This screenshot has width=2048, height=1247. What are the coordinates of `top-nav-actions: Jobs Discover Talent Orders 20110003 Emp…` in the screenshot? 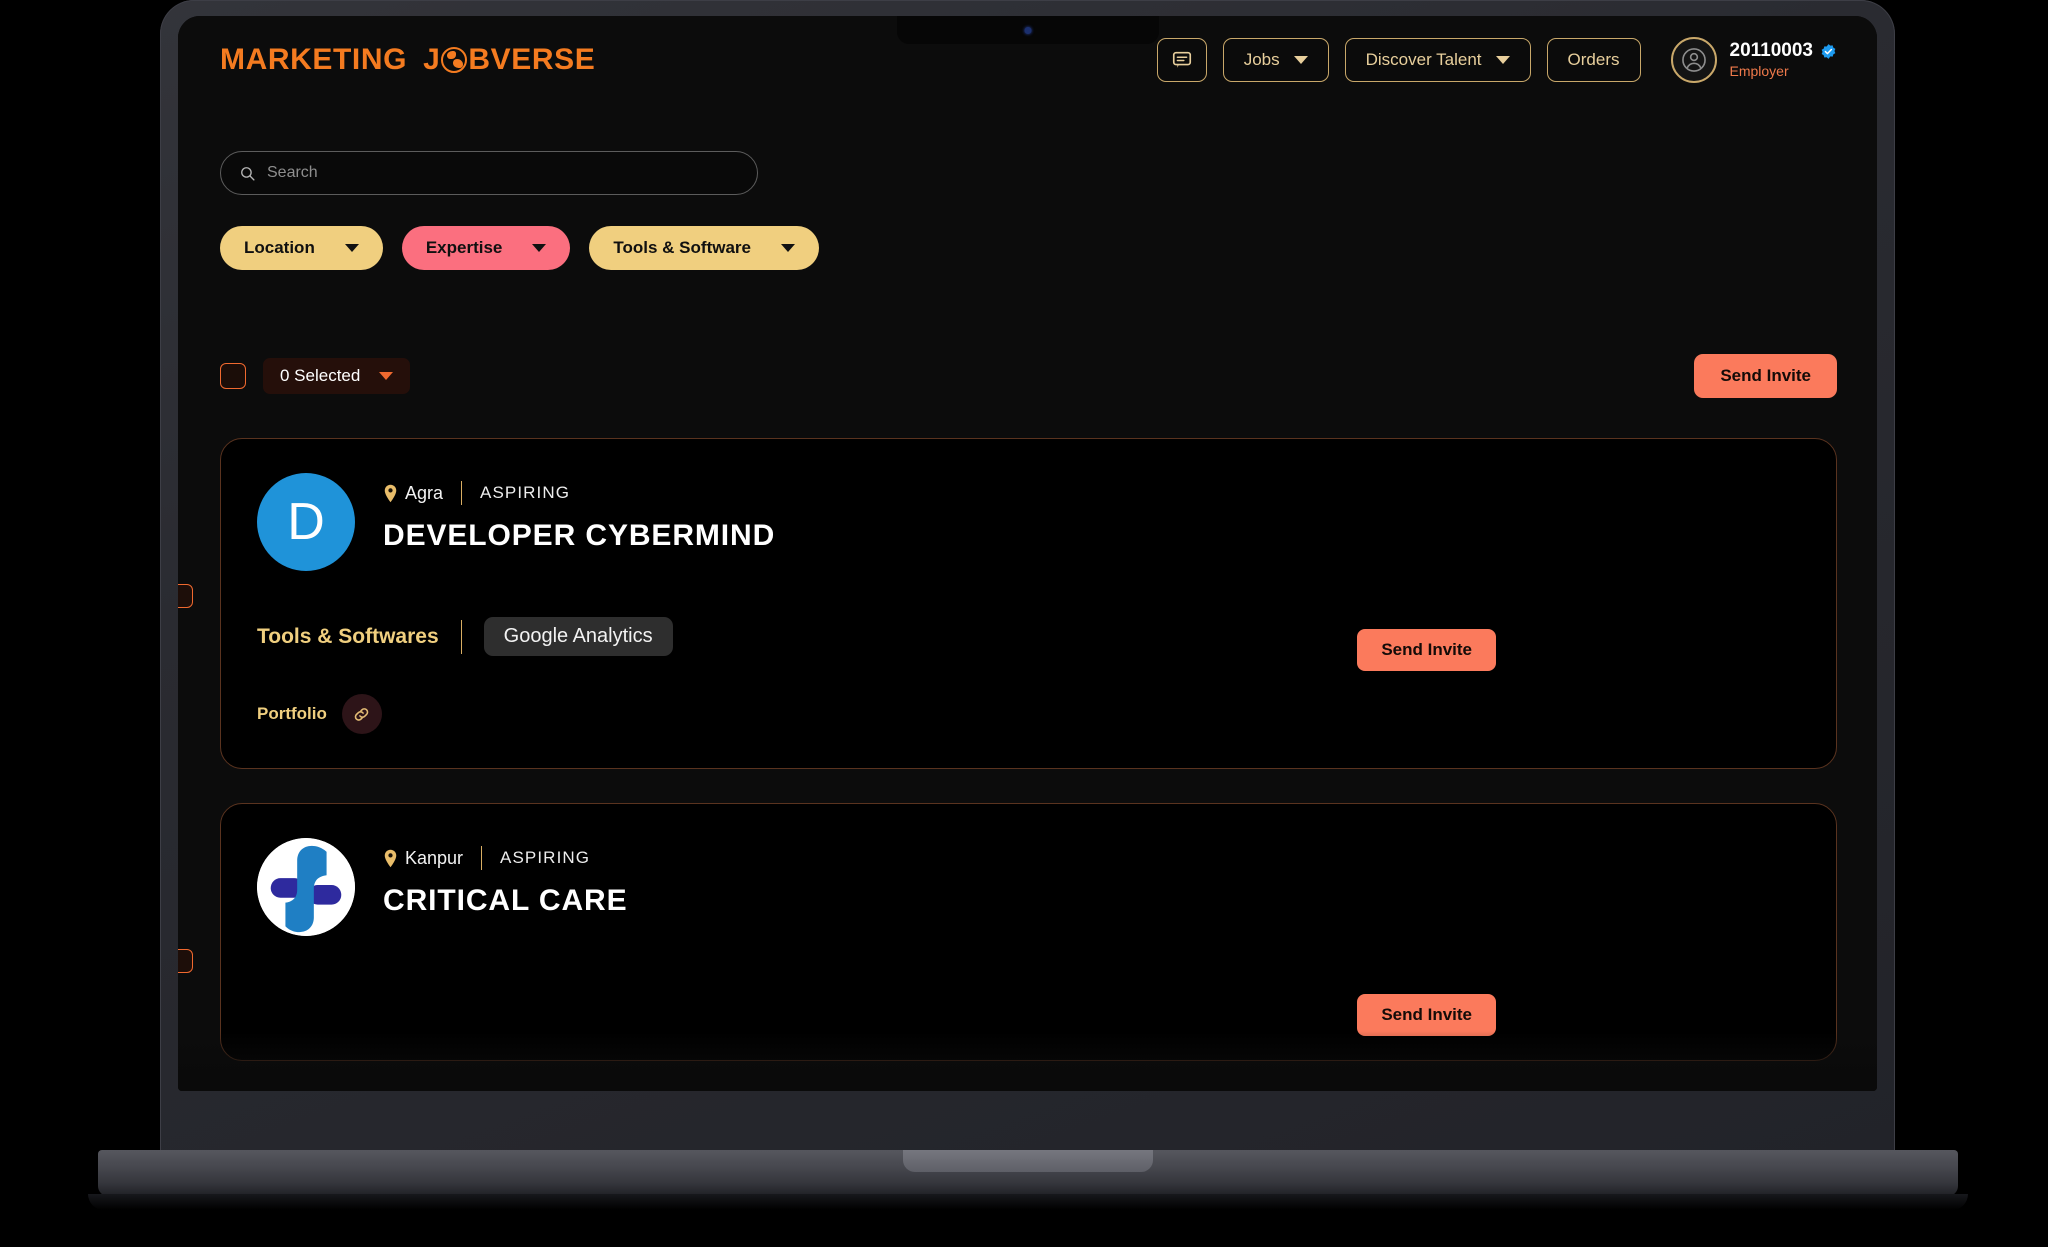 It's located at (1497, 60).